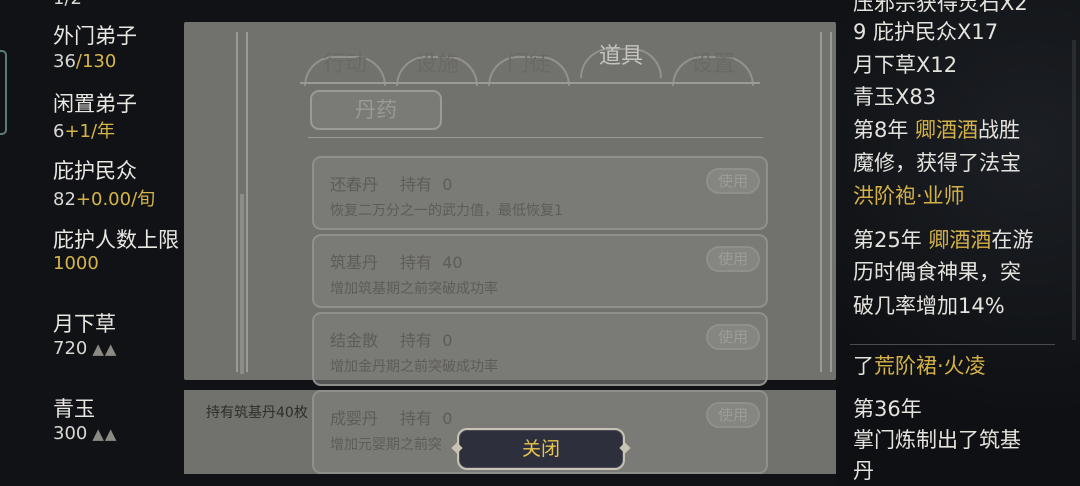 Image resolution: width=1080 pixels, height=486 pixels. I want to click on item-name: 还春丹, so click(354, 184).